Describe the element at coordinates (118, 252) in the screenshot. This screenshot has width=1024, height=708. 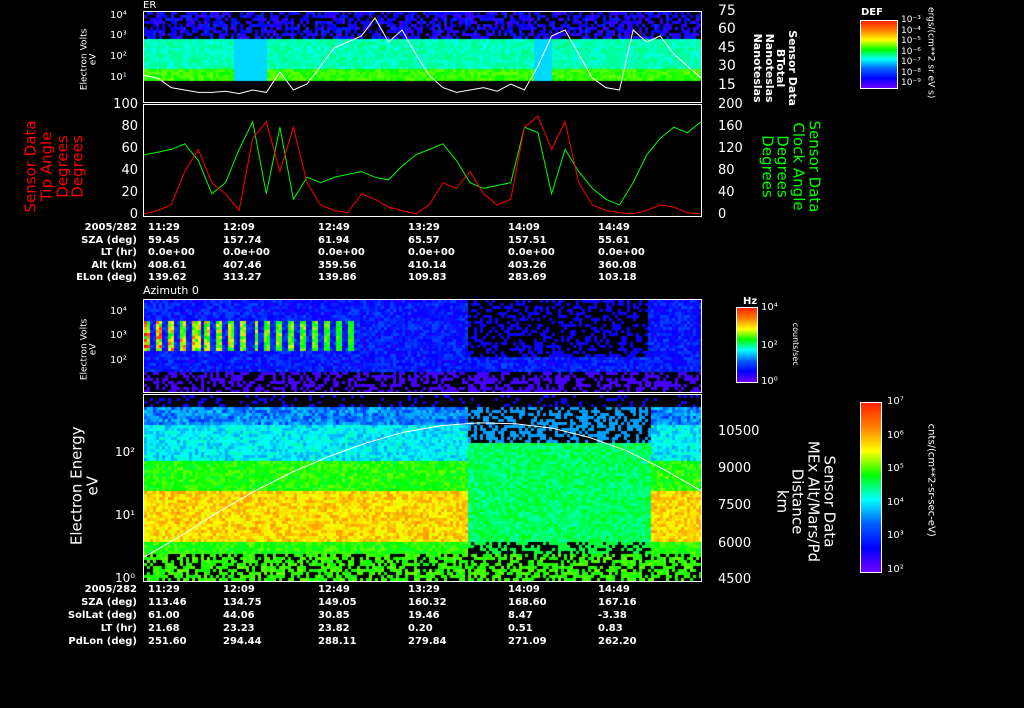
I see `row-label: LT (hr)` at that location.